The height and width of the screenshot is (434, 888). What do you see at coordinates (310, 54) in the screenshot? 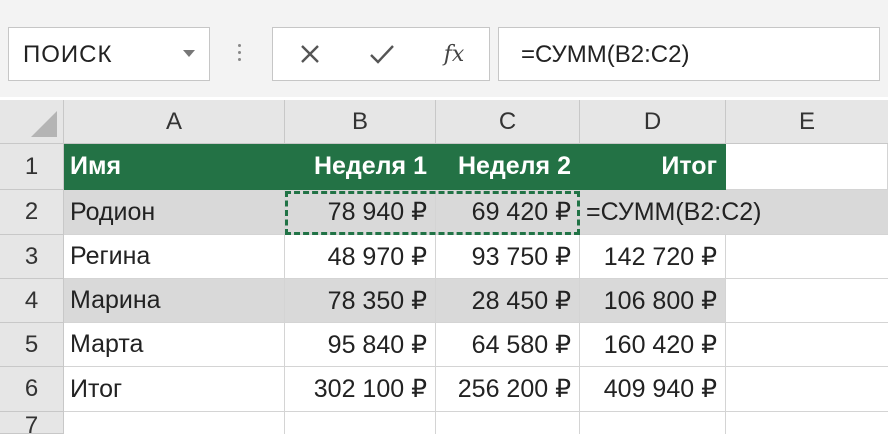
I see `close-icon` at bounding box center [310, 54].